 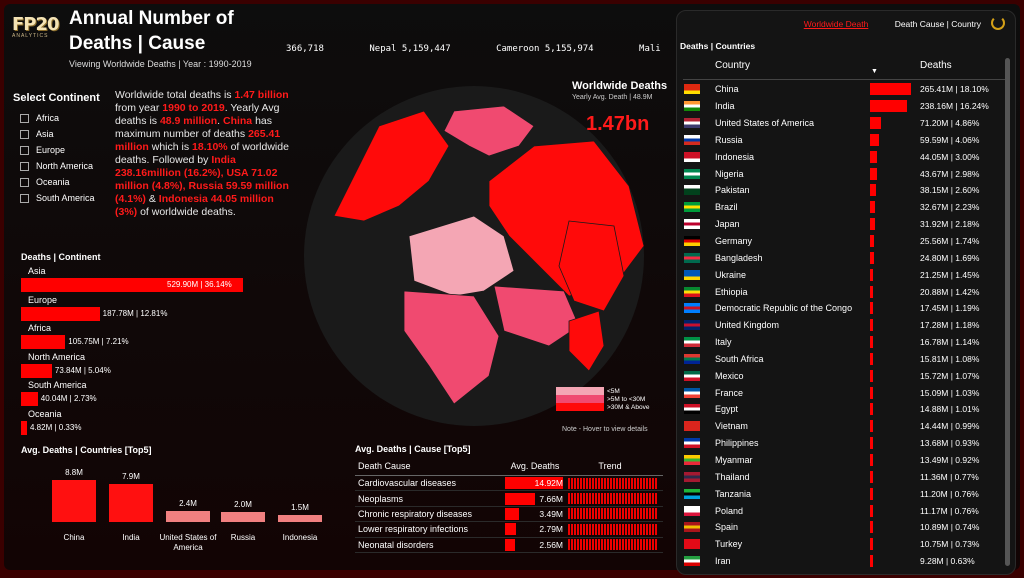 What do you see at coordinates (842, 544) in the screenshot?
I see `country-row: Turkey 10.75M | 0.73%` at bounding box center [842, 544].